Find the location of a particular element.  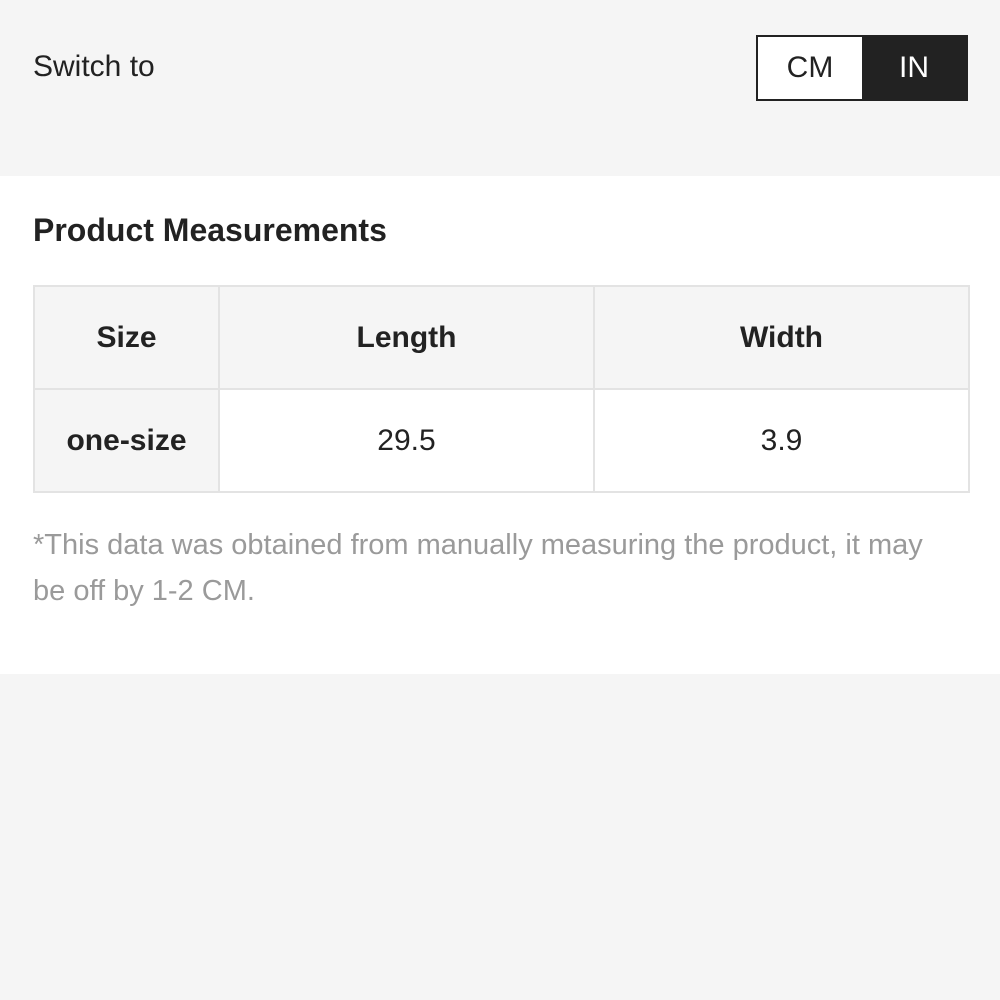

in-toggle-button: IN is located at coordinates (914, 68).